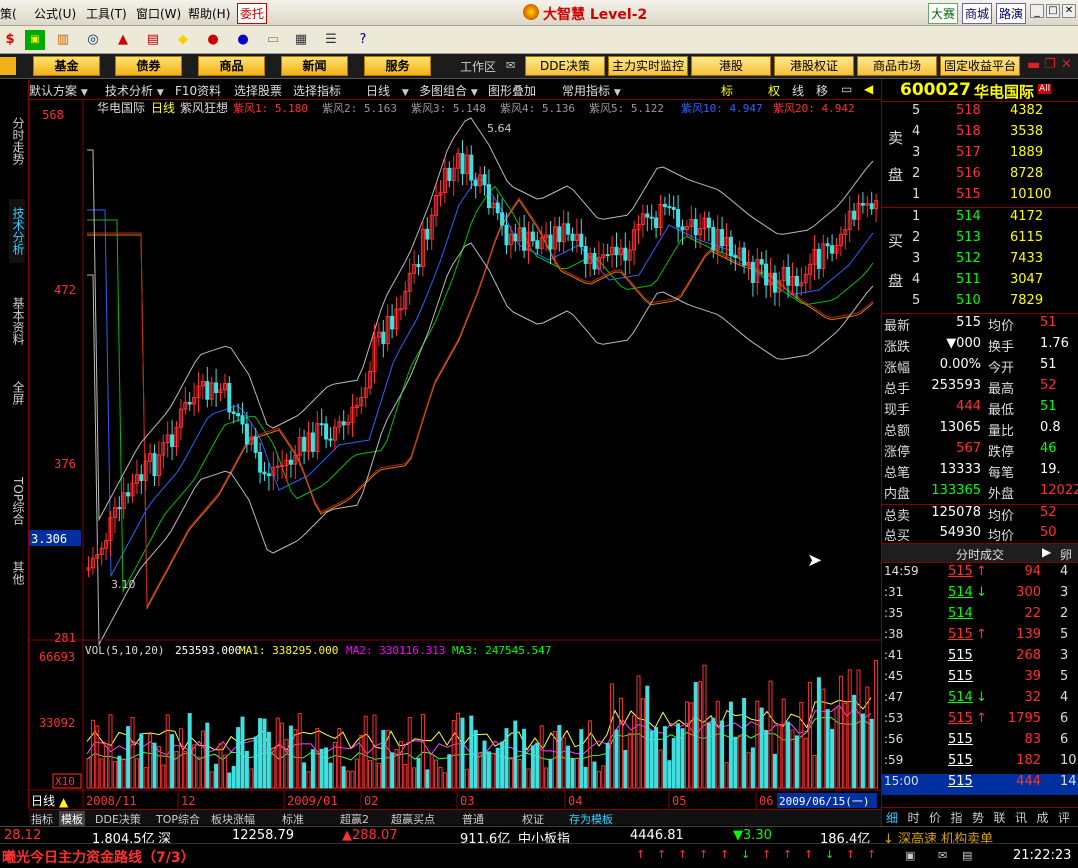 The height and width of the screenshot is (868, 1078). What do you see at coordinates (822, 90) in the screenshot?
I see `move-button: 移` at bounding box center [822, 90].